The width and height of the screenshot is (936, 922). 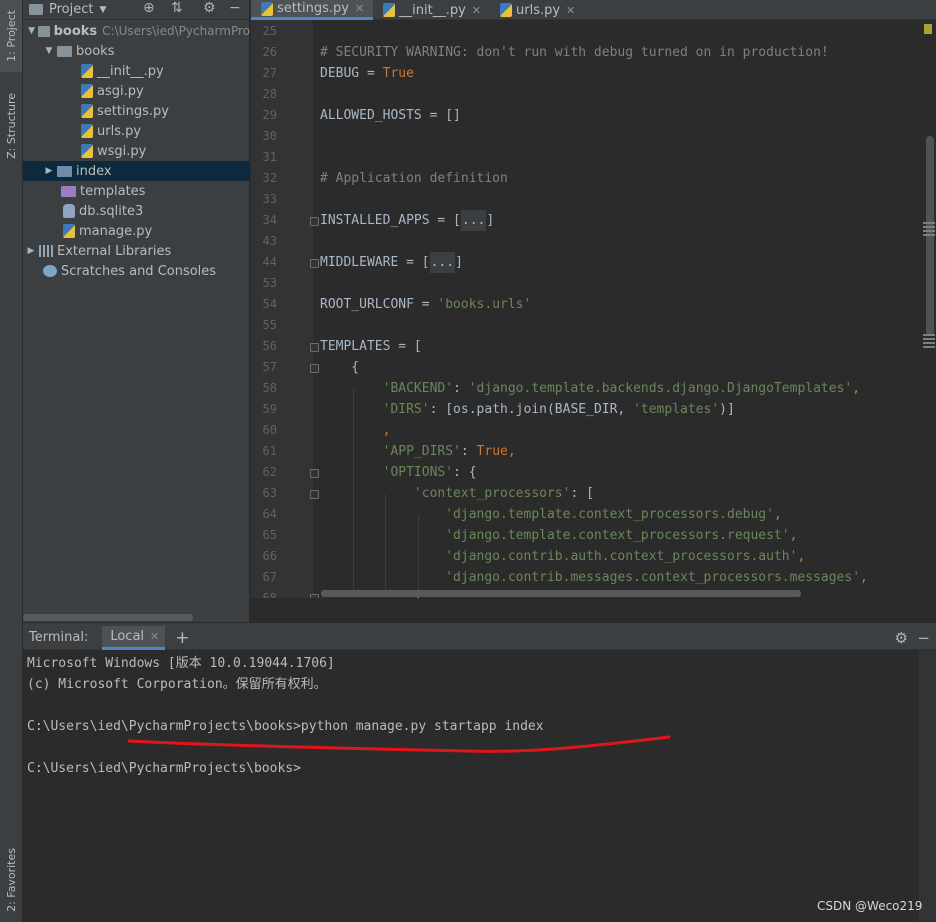 I want to click on project-view-selector: Project, so click(x=71, y=9).